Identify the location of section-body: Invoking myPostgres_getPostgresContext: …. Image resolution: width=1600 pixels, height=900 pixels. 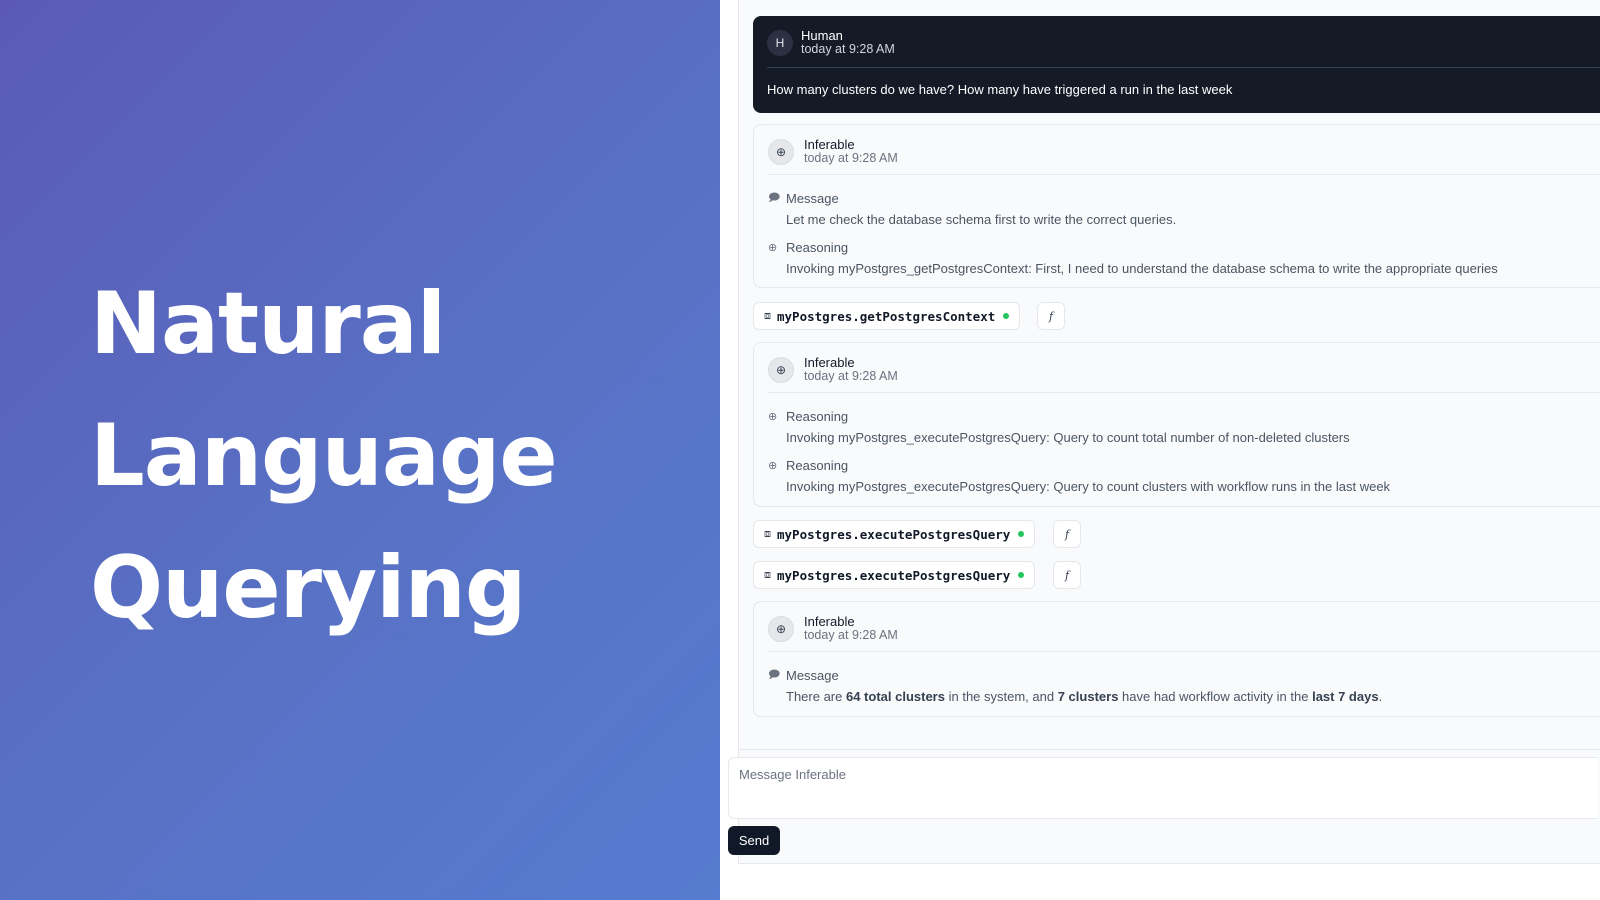
(1142, 268).